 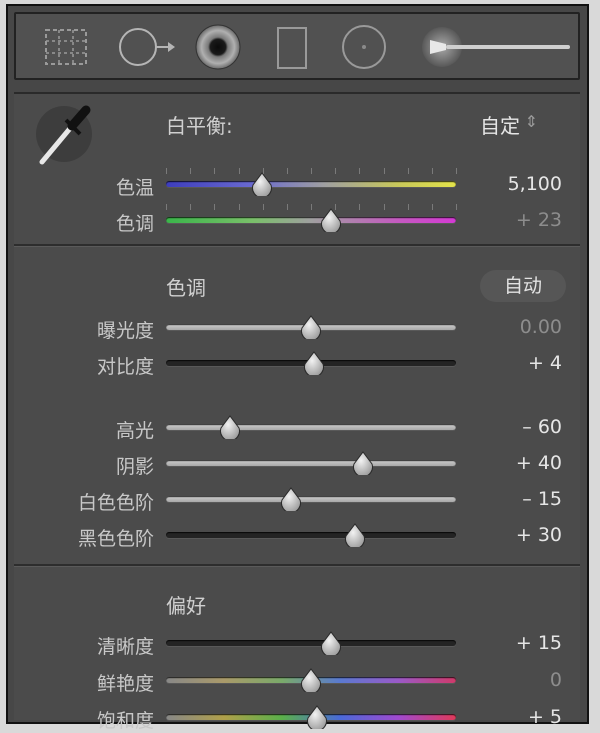 What do you see at coordinates (218, 47) in the screenshot?
I see `red-eye-icon` at bounding box center [218, 47].